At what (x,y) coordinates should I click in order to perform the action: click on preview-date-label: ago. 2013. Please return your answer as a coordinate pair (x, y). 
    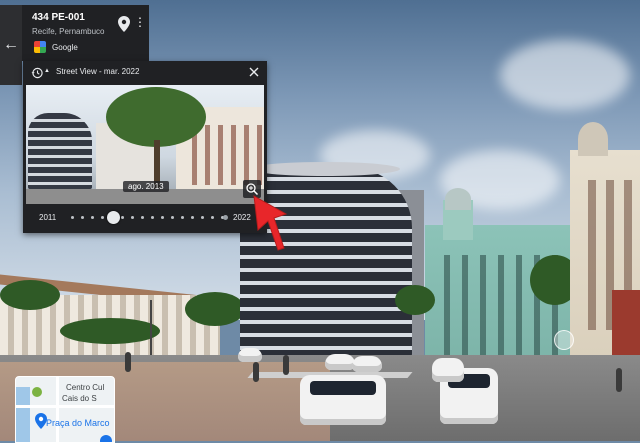
    Looking at the image, I should click on (146, 186).